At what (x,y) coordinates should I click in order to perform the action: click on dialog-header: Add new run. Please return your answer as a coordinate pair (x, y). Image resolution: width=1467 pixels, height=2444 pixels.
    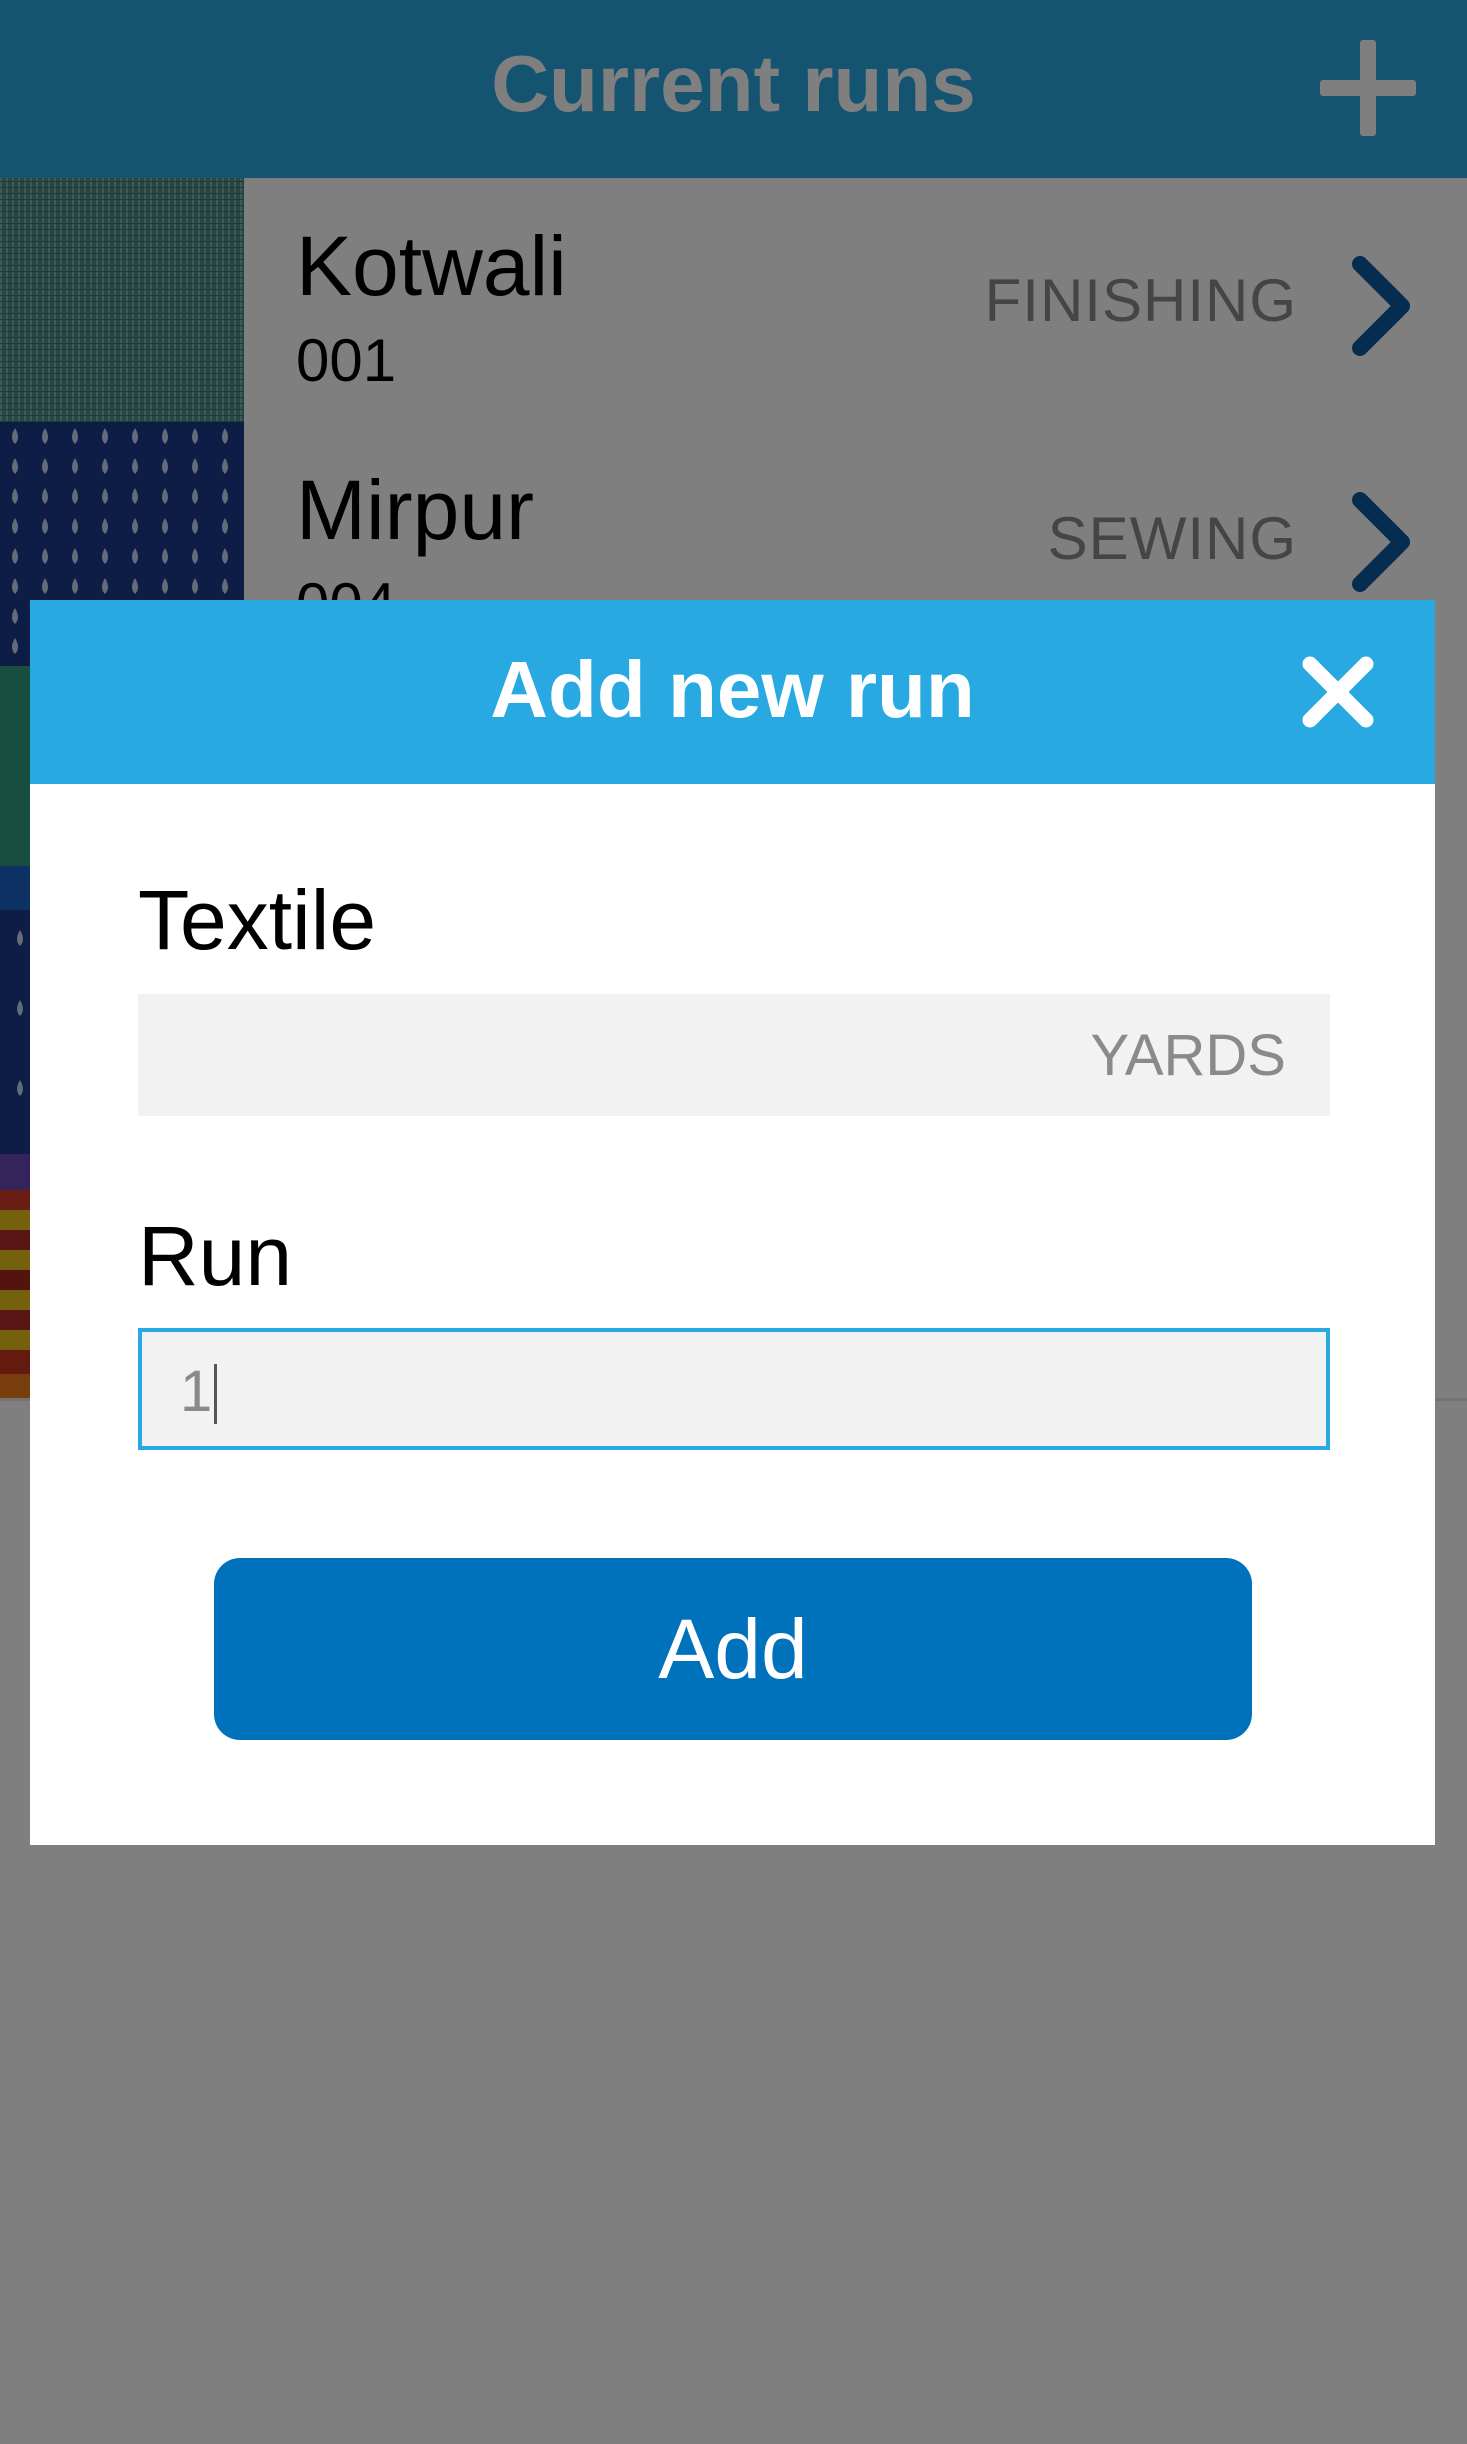
    Looking at the image, I should click on (732, 692).